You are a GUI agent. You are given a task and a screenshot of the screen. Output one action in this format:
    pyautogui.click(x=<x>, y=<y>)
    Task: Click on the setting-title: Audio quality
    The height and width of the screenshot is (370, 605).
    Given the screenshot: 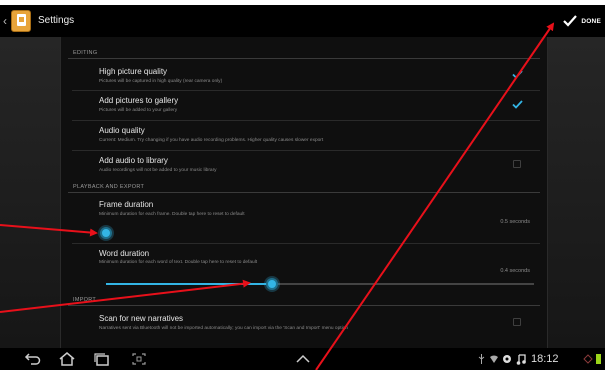 What is the action you would take?
    pyautogui.click(x=122, y=130)
    